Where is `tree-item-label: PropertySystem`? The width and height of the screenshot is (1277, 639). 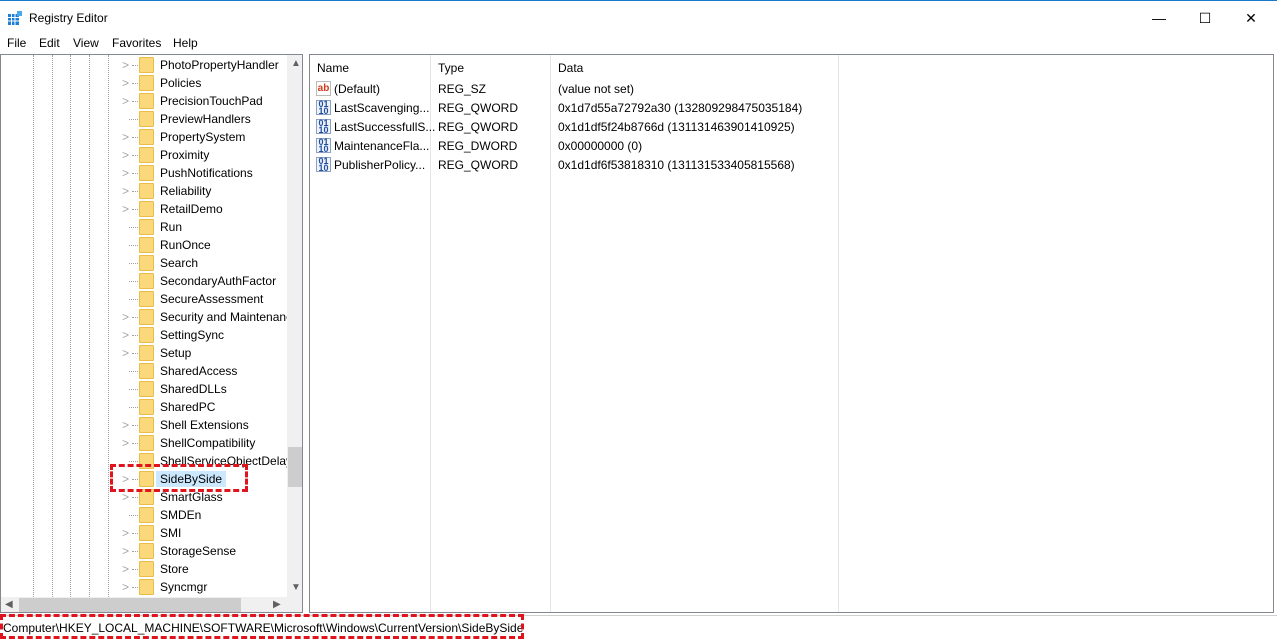 tree-item-label: PropertySystem is located at coordinates (203, 137).